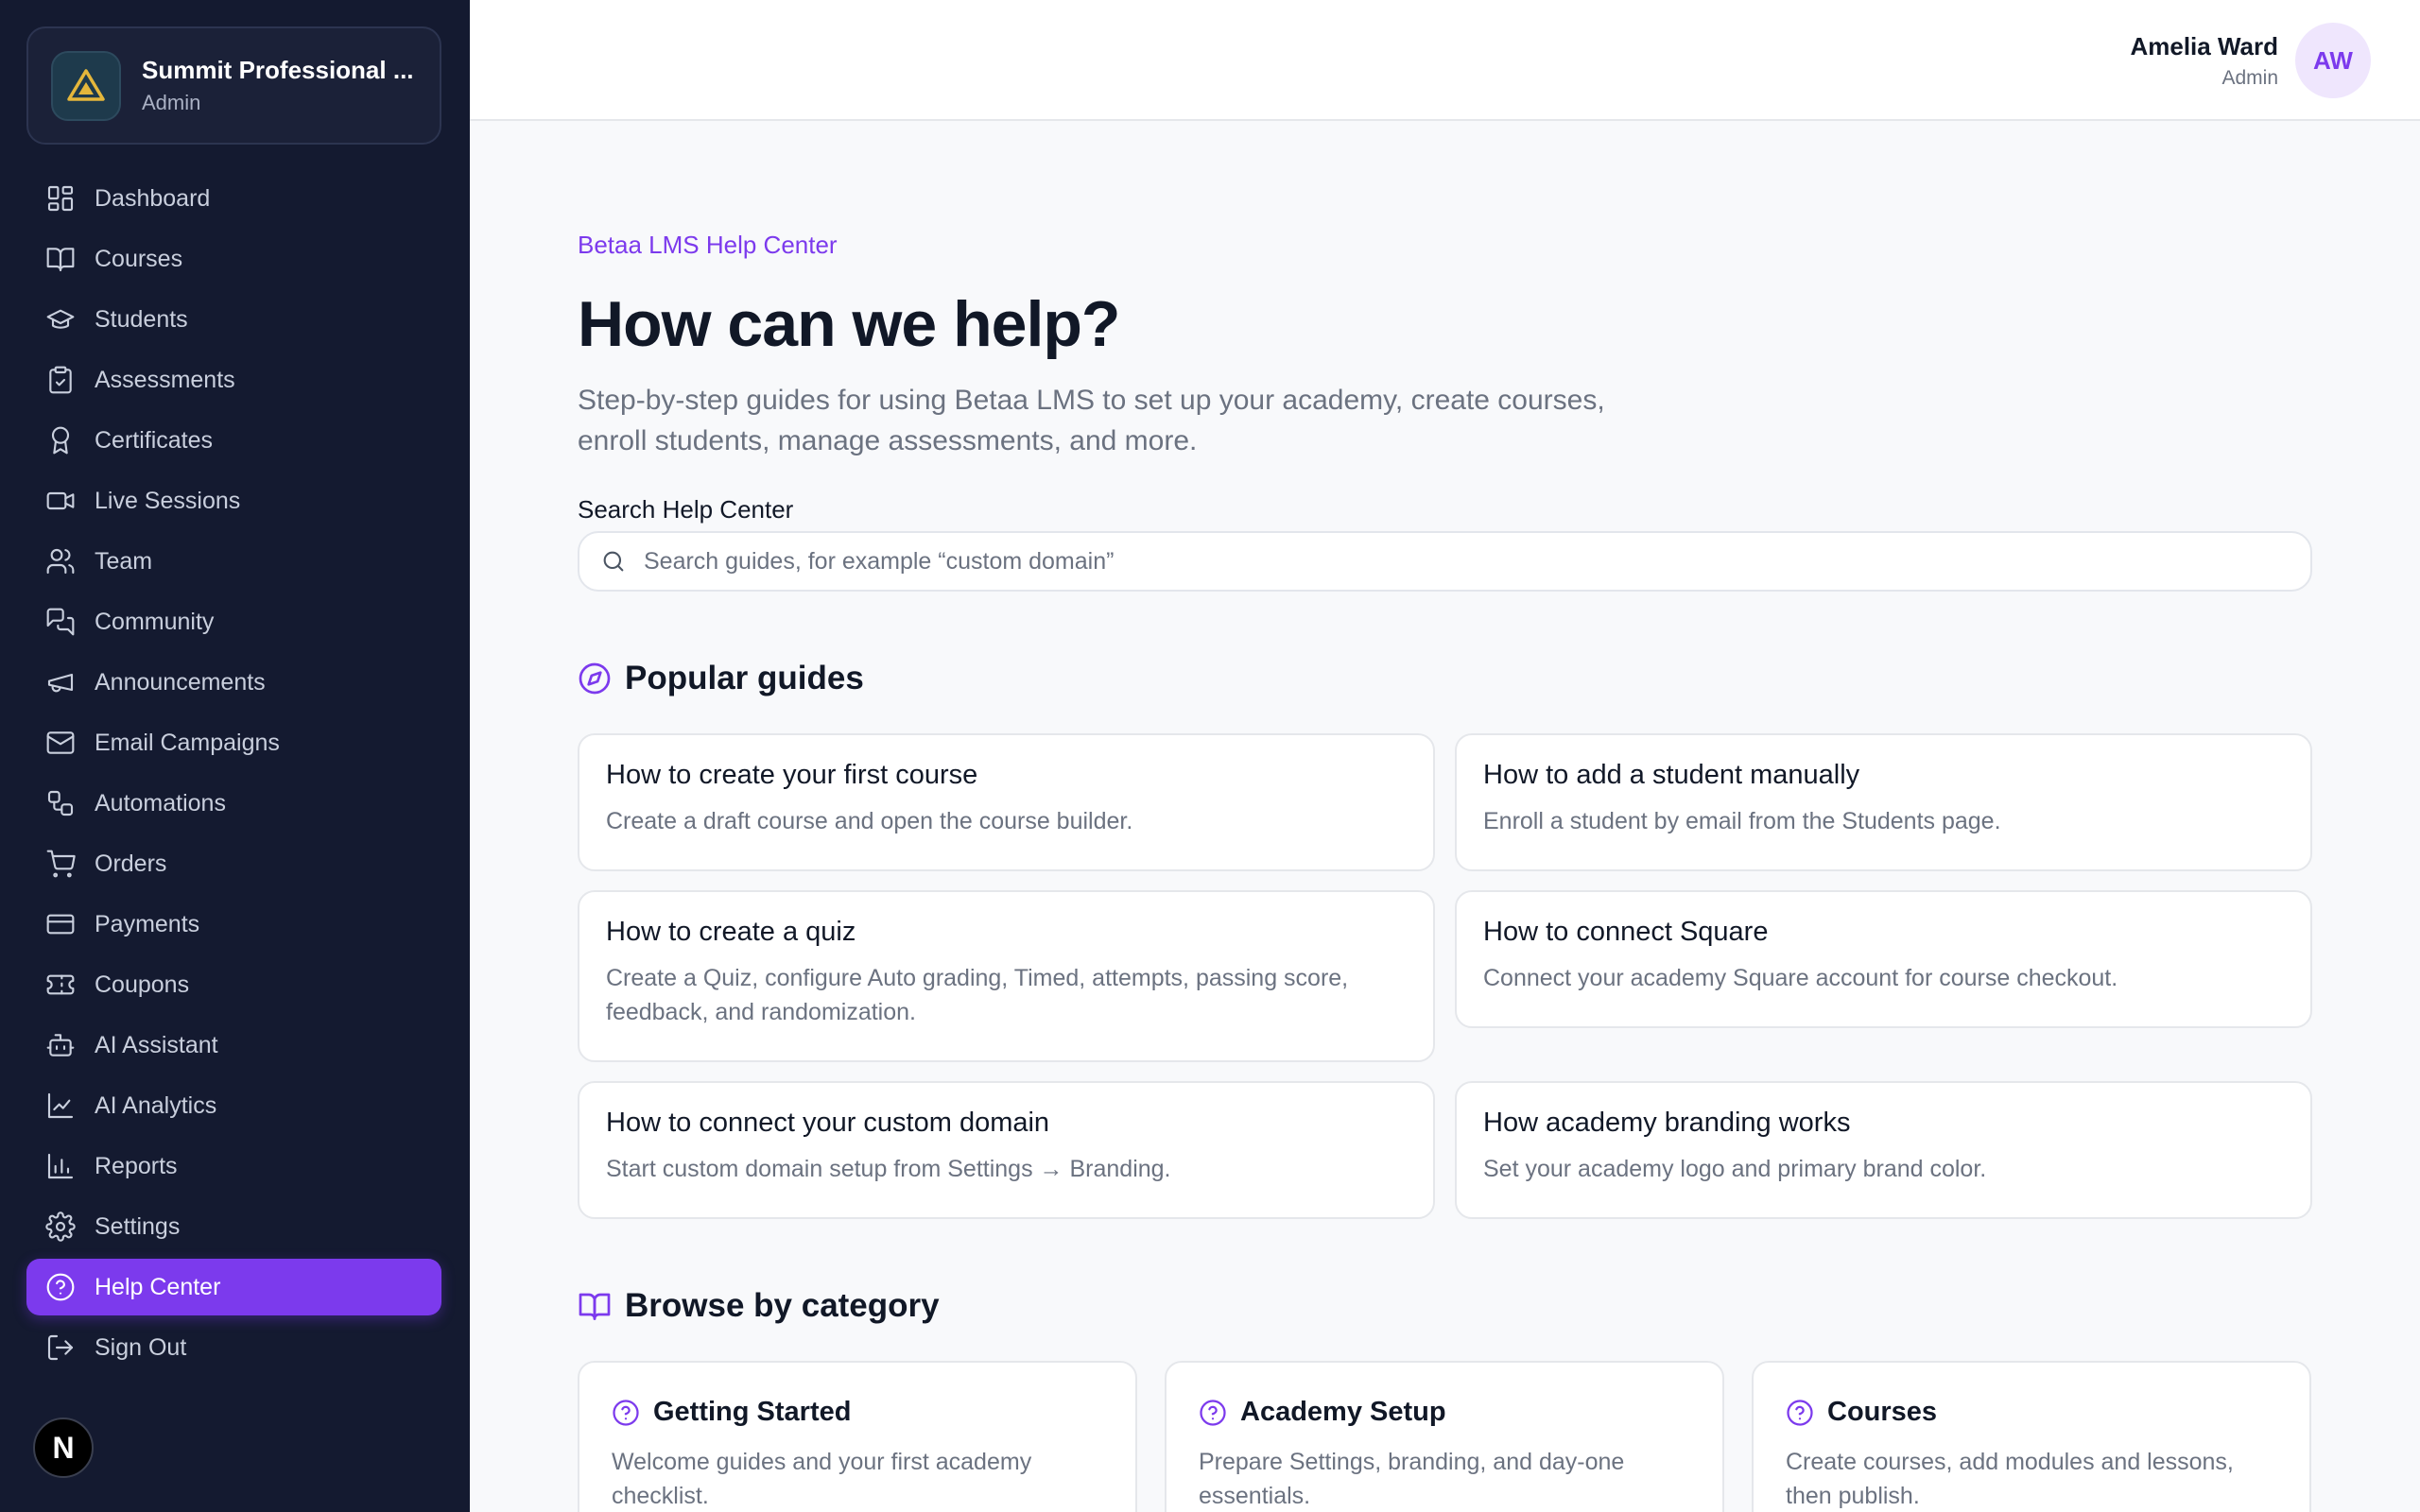 Image resolution: width=2420 pixels, height=1512 pixels. I want to click on sign-out-icon, so click(60, 1347).